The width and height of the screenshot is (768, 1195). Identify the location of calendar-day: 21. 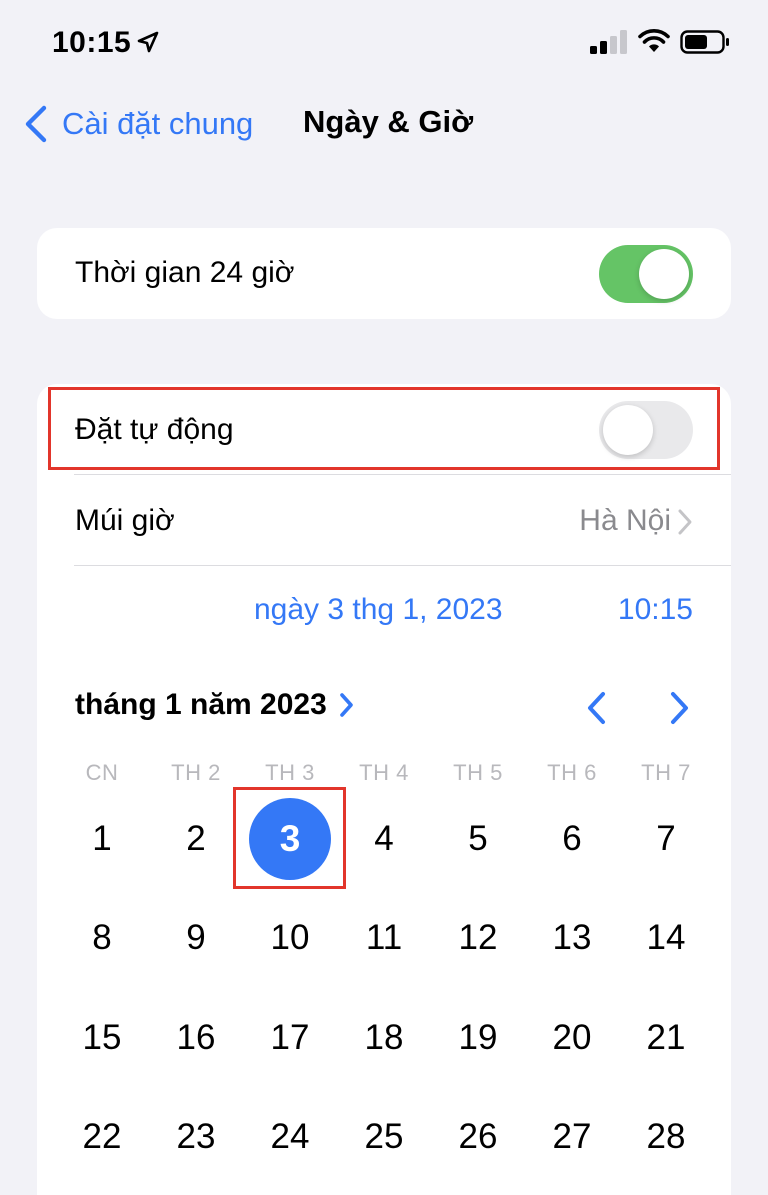
(666, 1038).